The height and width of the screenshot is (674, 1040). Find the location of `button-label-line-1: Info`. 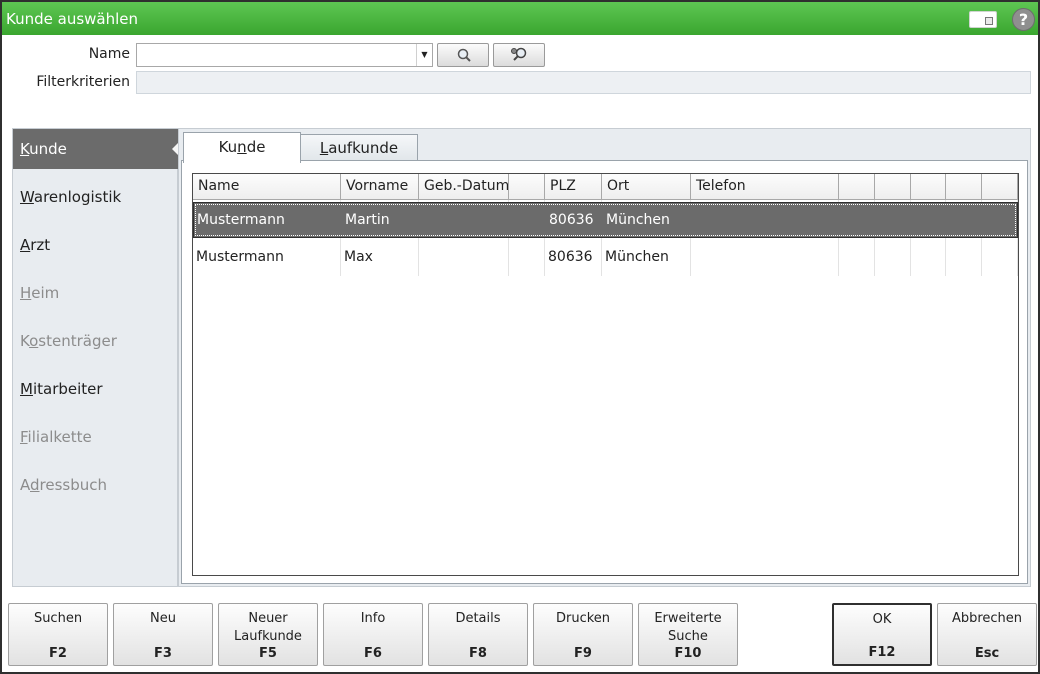

button-label-line-1: Info is located at coordinates (373, 618).